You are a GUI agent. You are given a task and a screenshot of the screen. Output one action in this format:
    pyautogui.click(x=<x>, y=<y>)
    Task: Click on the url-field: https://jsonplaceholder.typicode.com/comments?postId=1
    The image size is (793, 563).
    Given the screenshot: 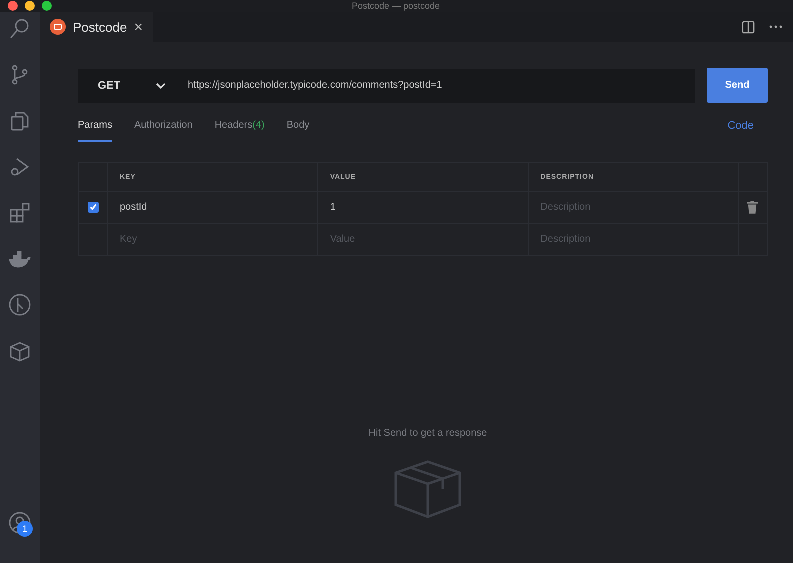 What is the action you would take?
    pyautogui.click(x=441, y=85)
    